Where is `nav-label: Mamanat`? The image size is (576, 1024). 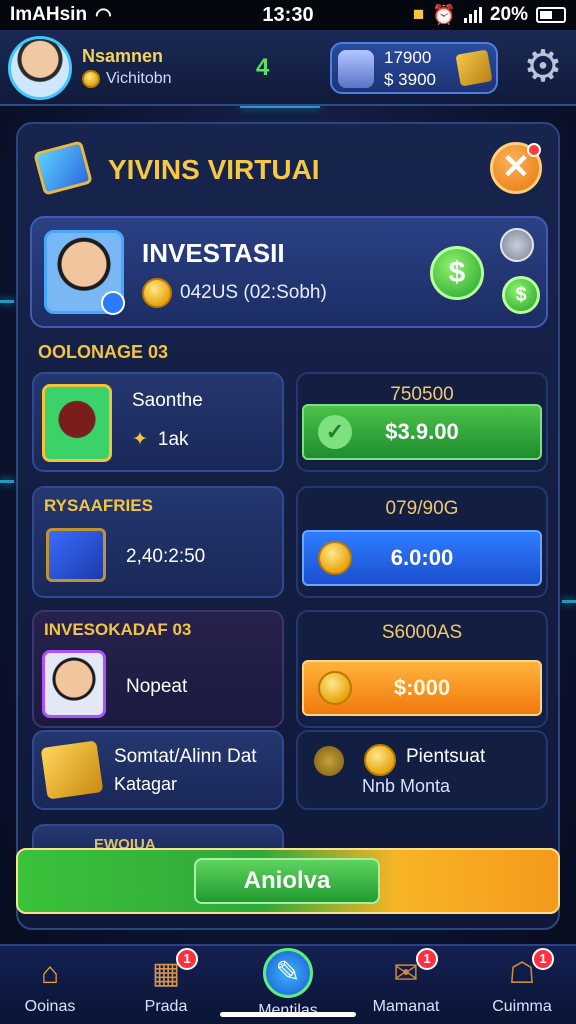 nav-label: Mamanat is located at coordinates (406, 1006).